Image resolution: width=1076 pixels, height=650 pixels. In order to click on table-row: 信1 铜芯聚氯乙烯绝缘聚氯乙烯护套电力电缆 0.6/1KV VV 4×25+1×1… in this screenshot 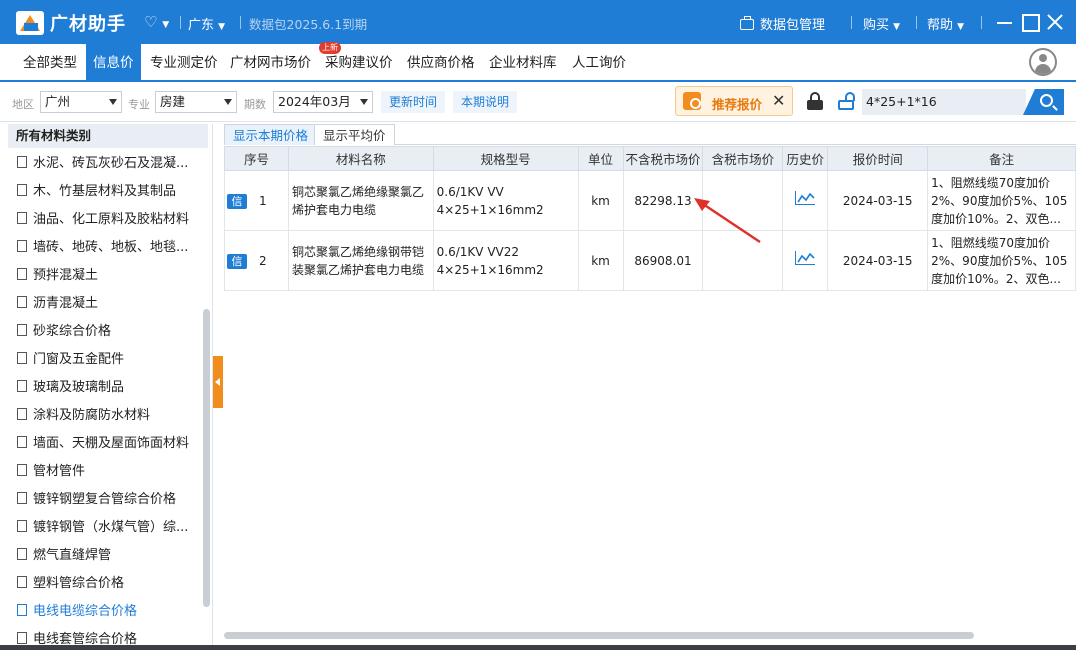, I will do `click(650, 200)`.